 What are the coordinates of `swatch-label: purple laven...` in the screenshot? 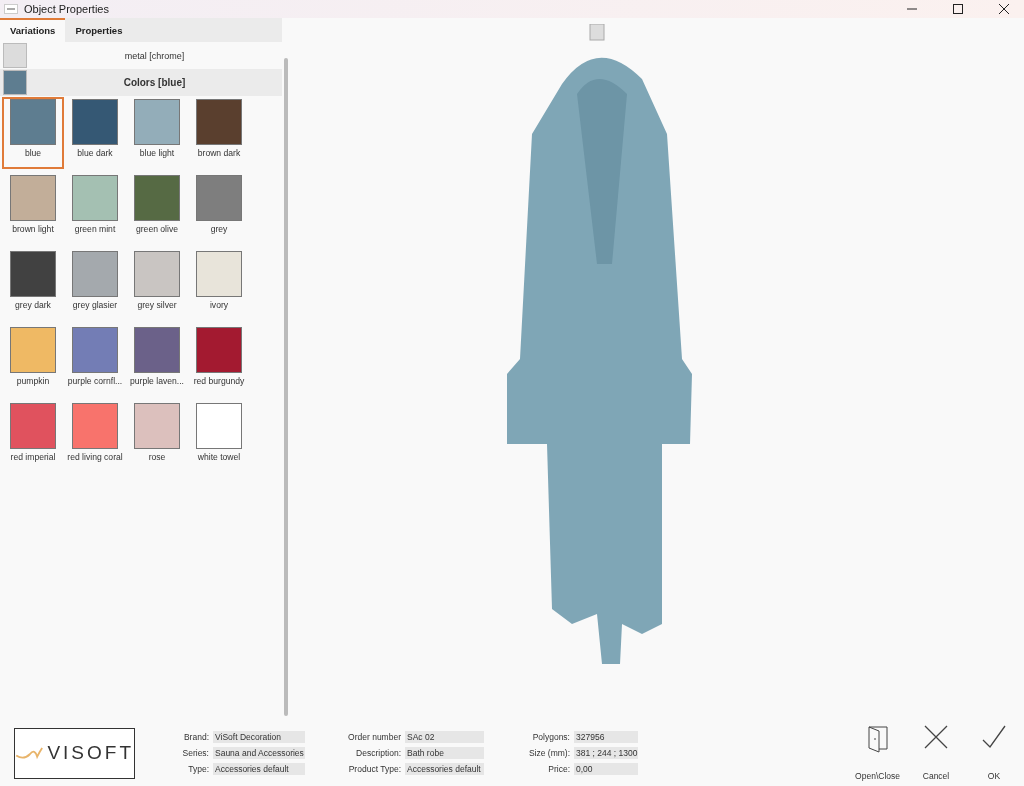 It's located at (157, 381).